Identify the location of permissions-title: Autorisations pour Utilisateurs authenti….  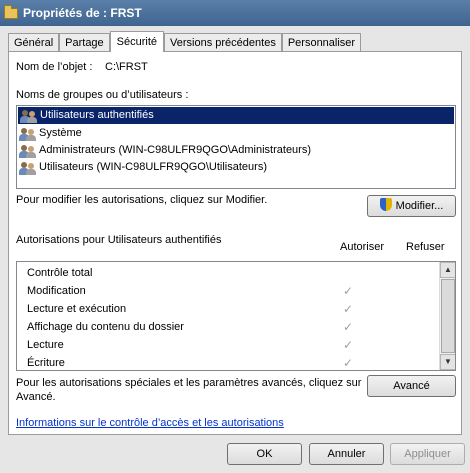
(119, 240).